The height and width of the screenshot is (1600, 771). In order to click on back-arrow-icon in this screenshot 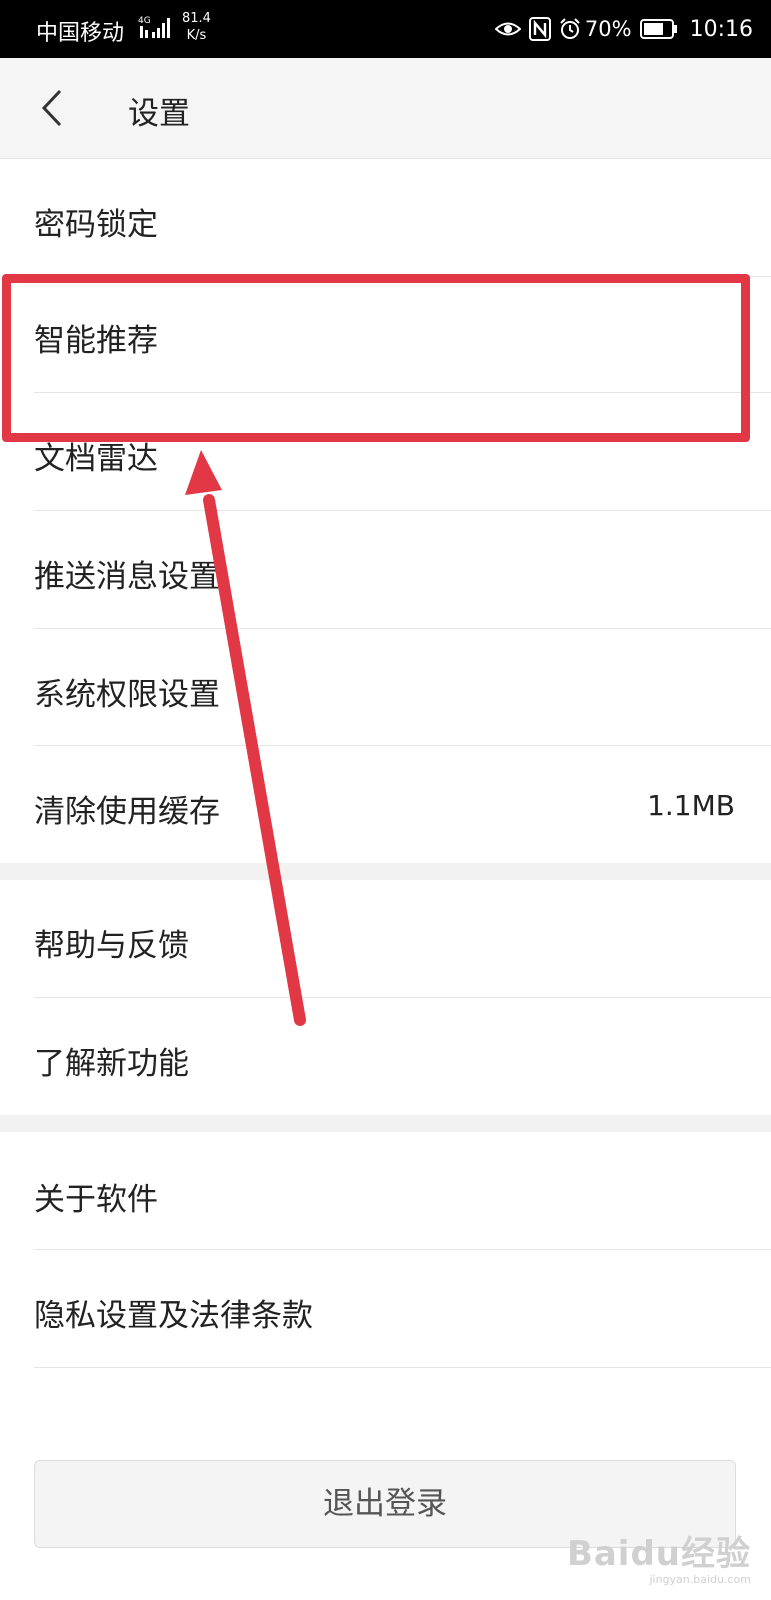, I will do `click(53, 108)`.